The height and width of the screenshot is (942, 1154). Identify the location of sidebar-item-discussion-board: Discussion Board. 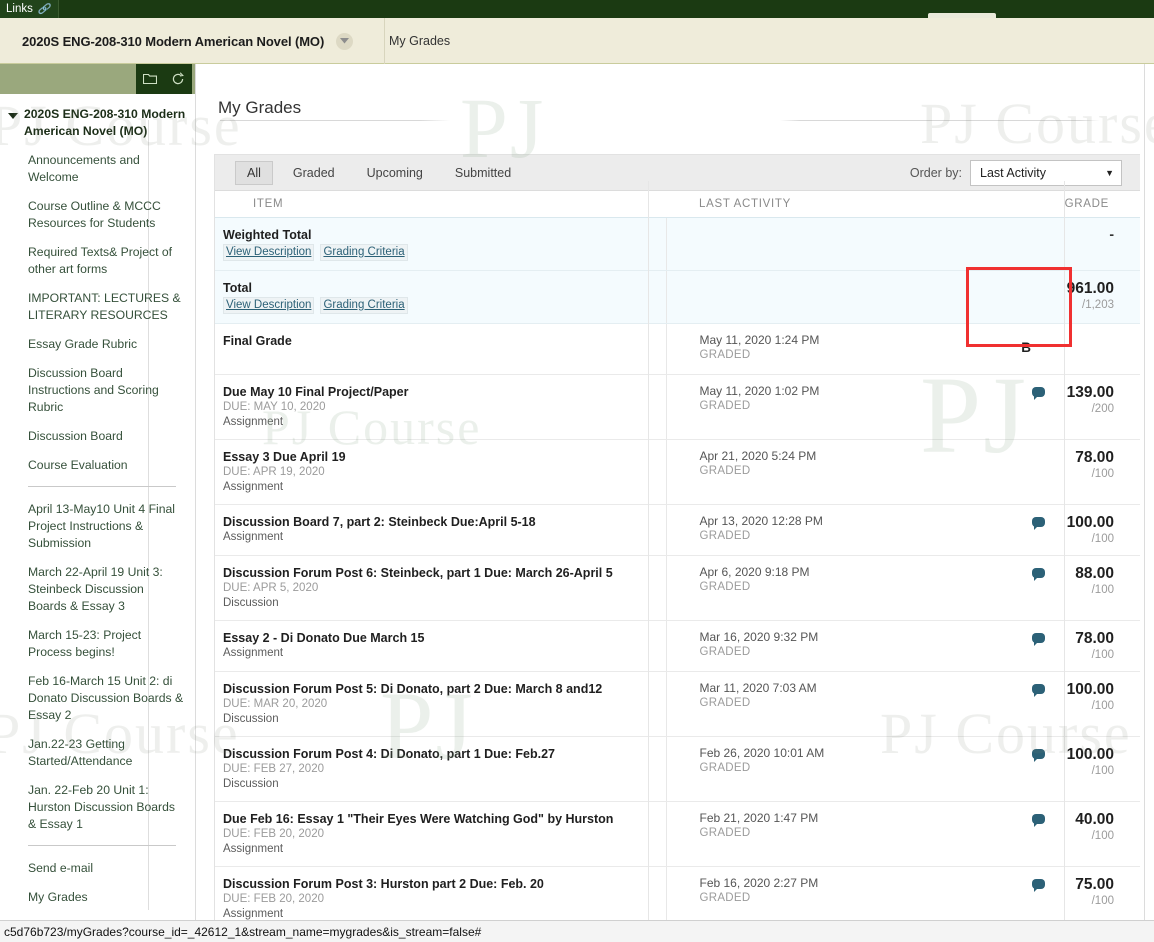
(97, 436).